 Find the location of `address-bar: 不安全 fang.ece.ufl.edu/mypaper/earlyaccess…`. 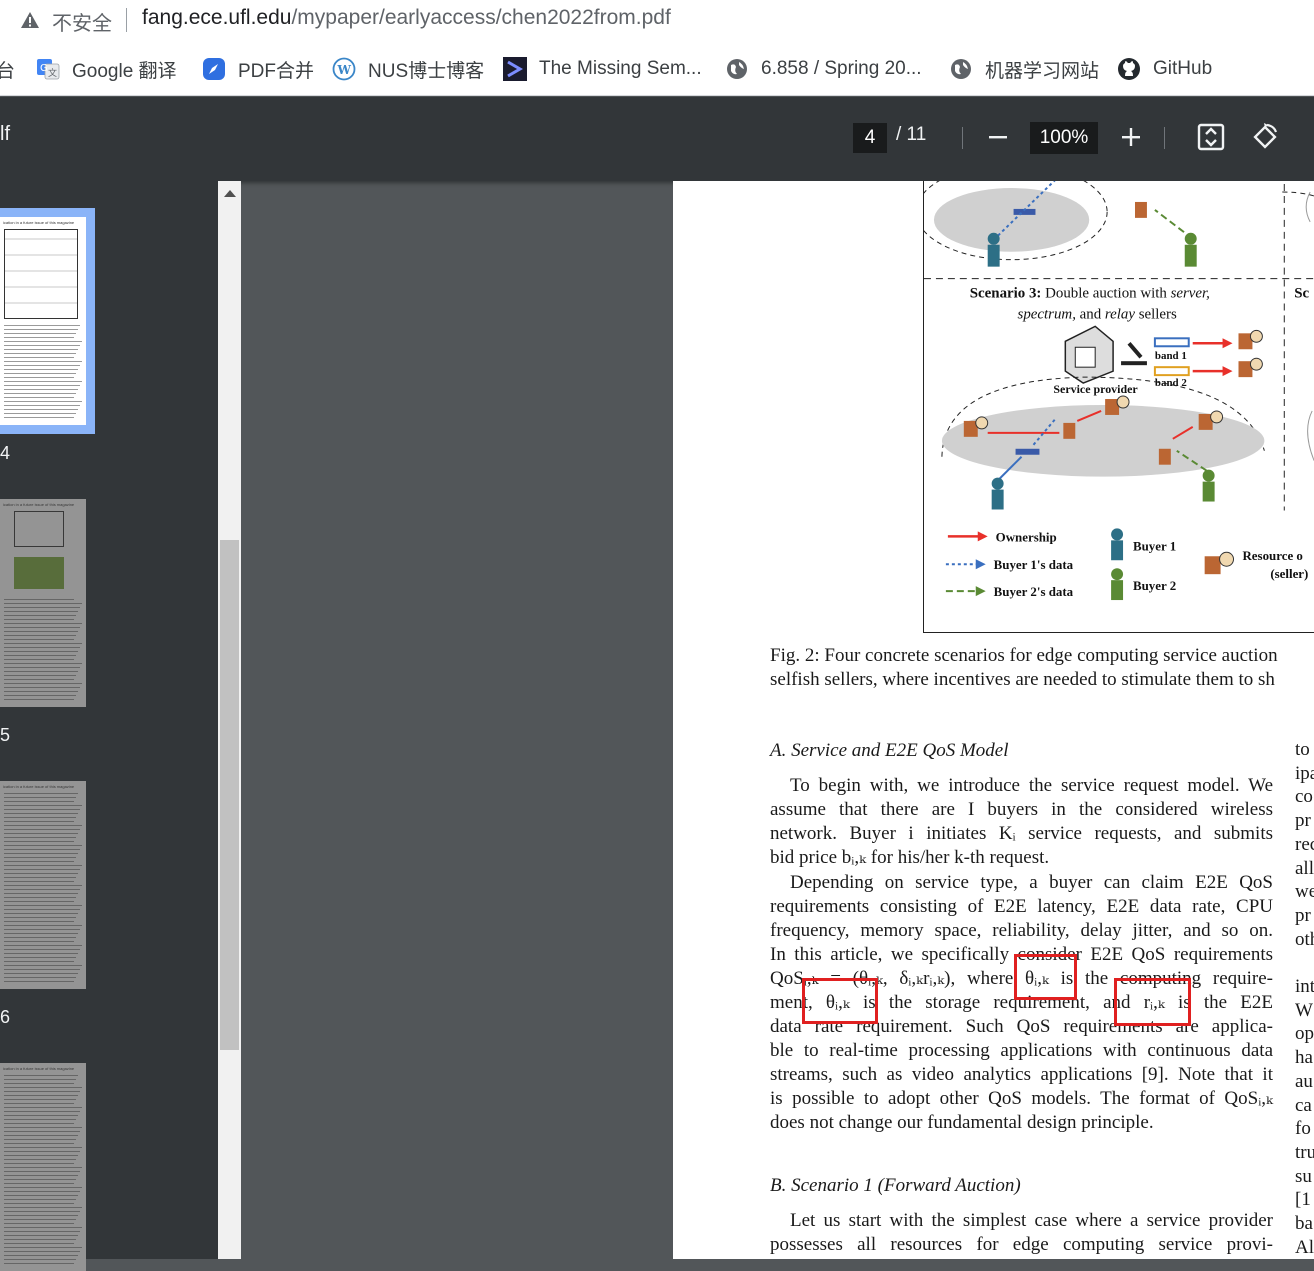

address-bar: 不安全 fang.ece.ufl.edu/mypaper/earlyaccess… is located at coordinates (657, 21).